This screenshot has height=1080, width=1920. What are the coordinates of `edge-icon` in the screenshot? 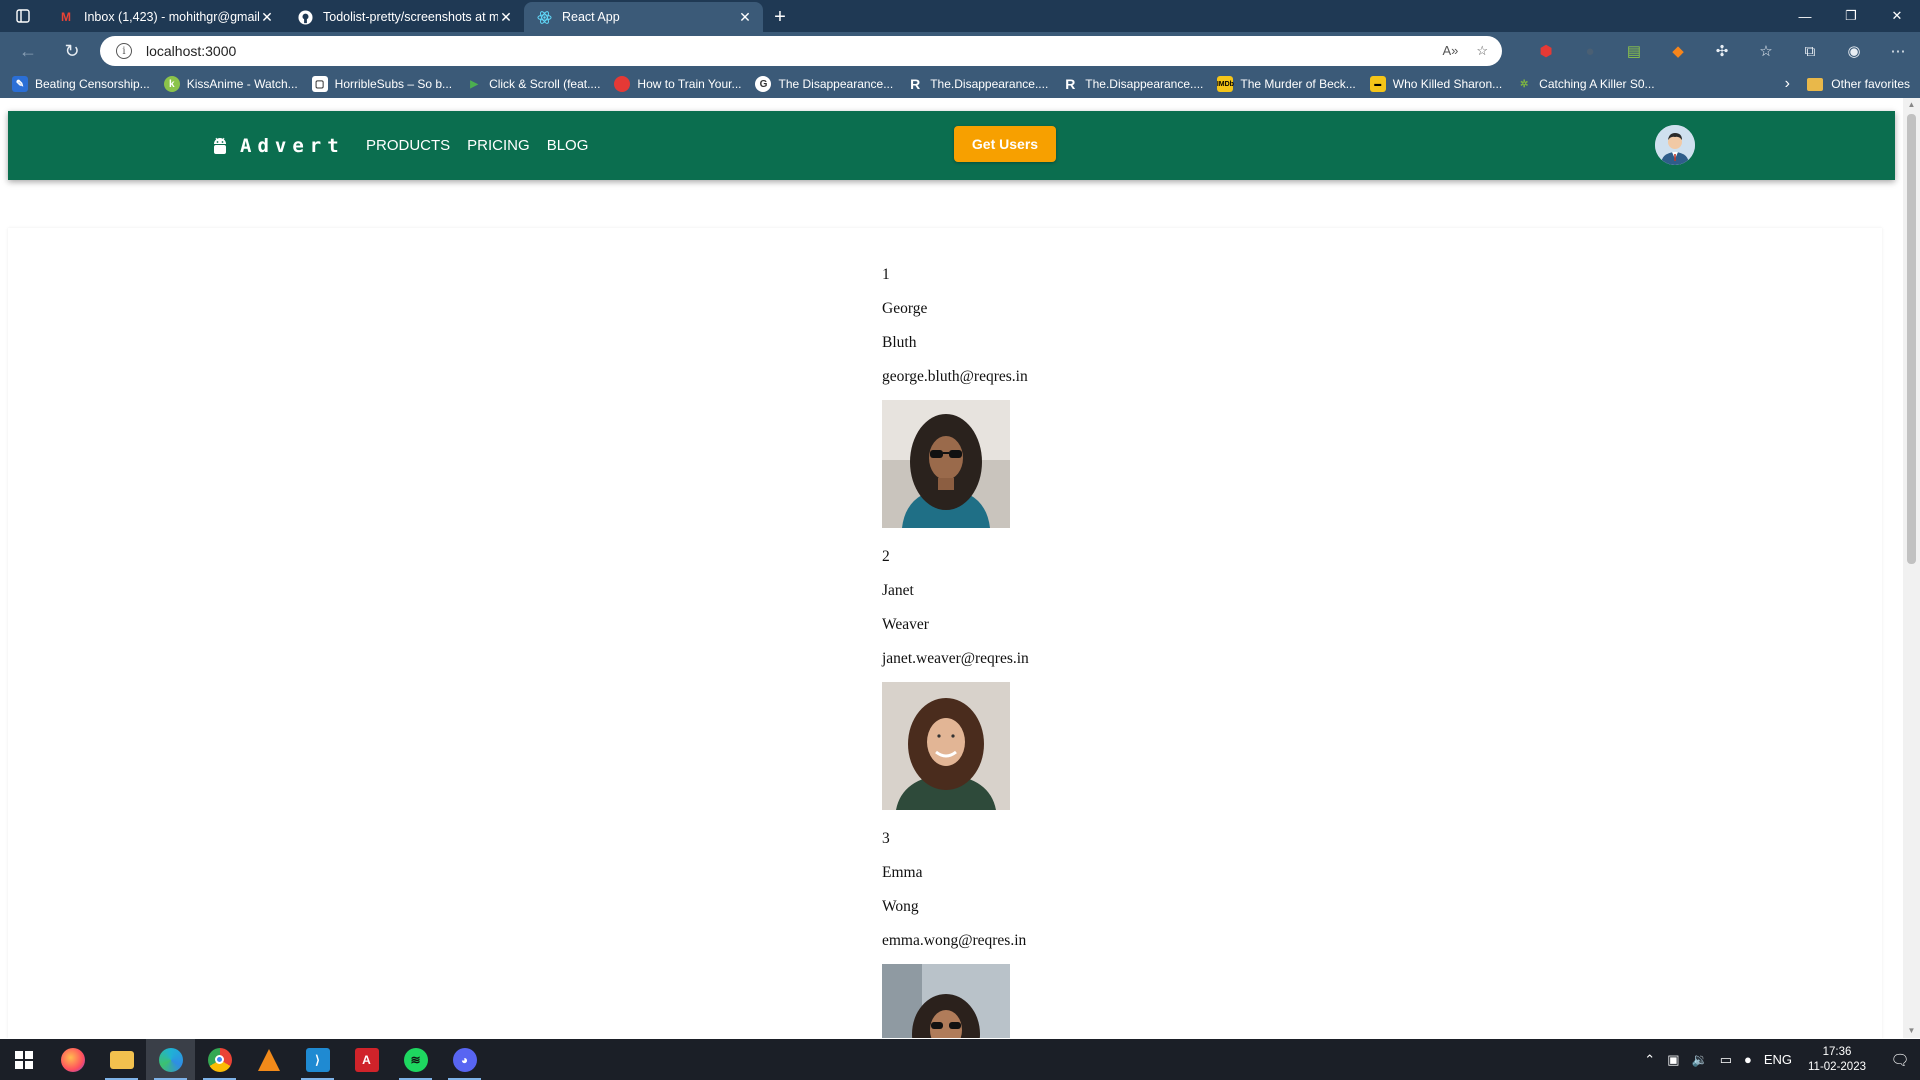 It's located at (170, 1059).